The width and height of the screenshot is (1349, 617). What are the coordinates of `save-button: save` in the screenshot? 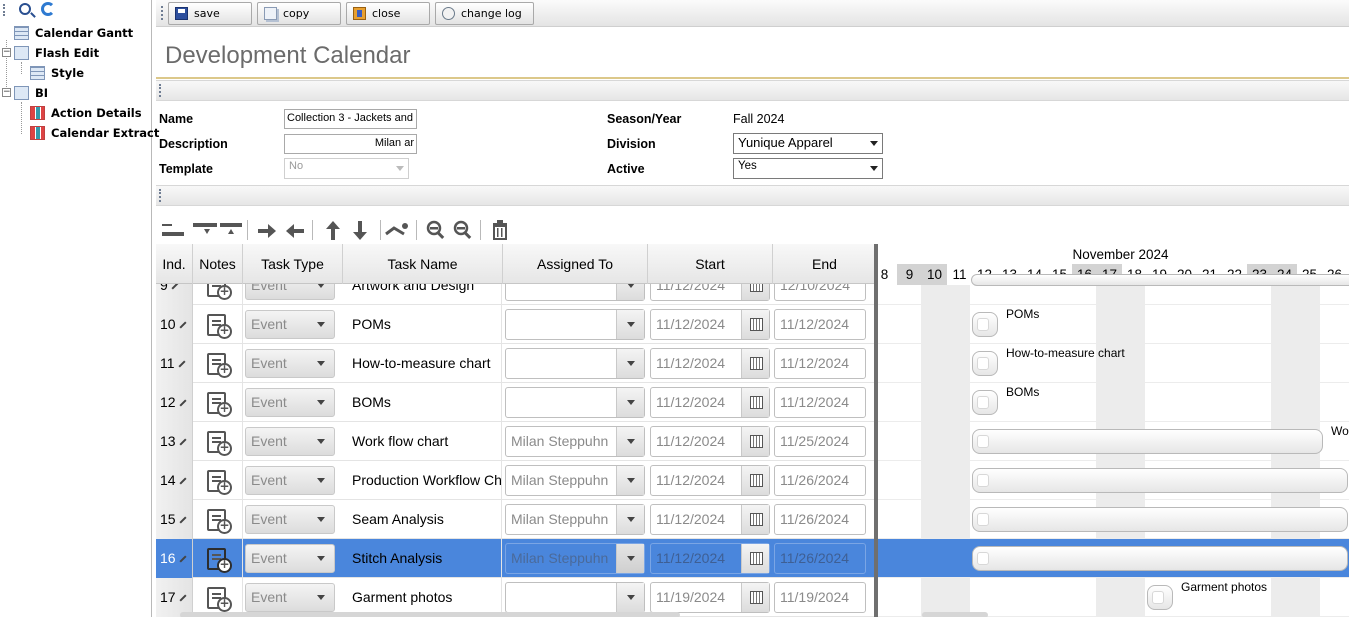 It's located at (210, 13).